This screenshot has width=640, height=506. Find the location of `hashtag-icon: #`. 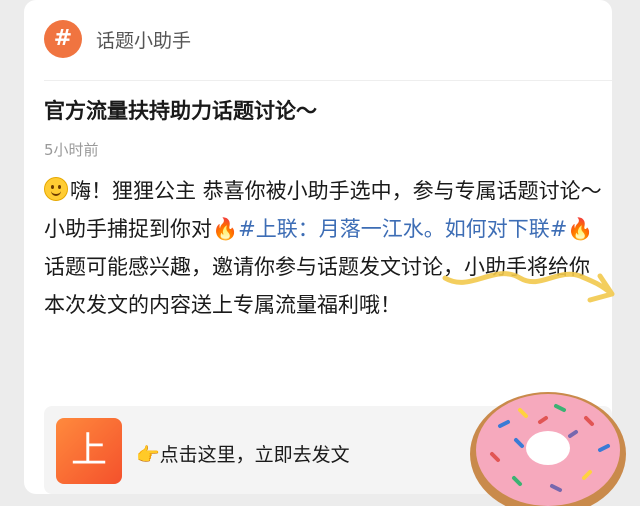

hashtag-icon: # is located at coordinates (63, 39).